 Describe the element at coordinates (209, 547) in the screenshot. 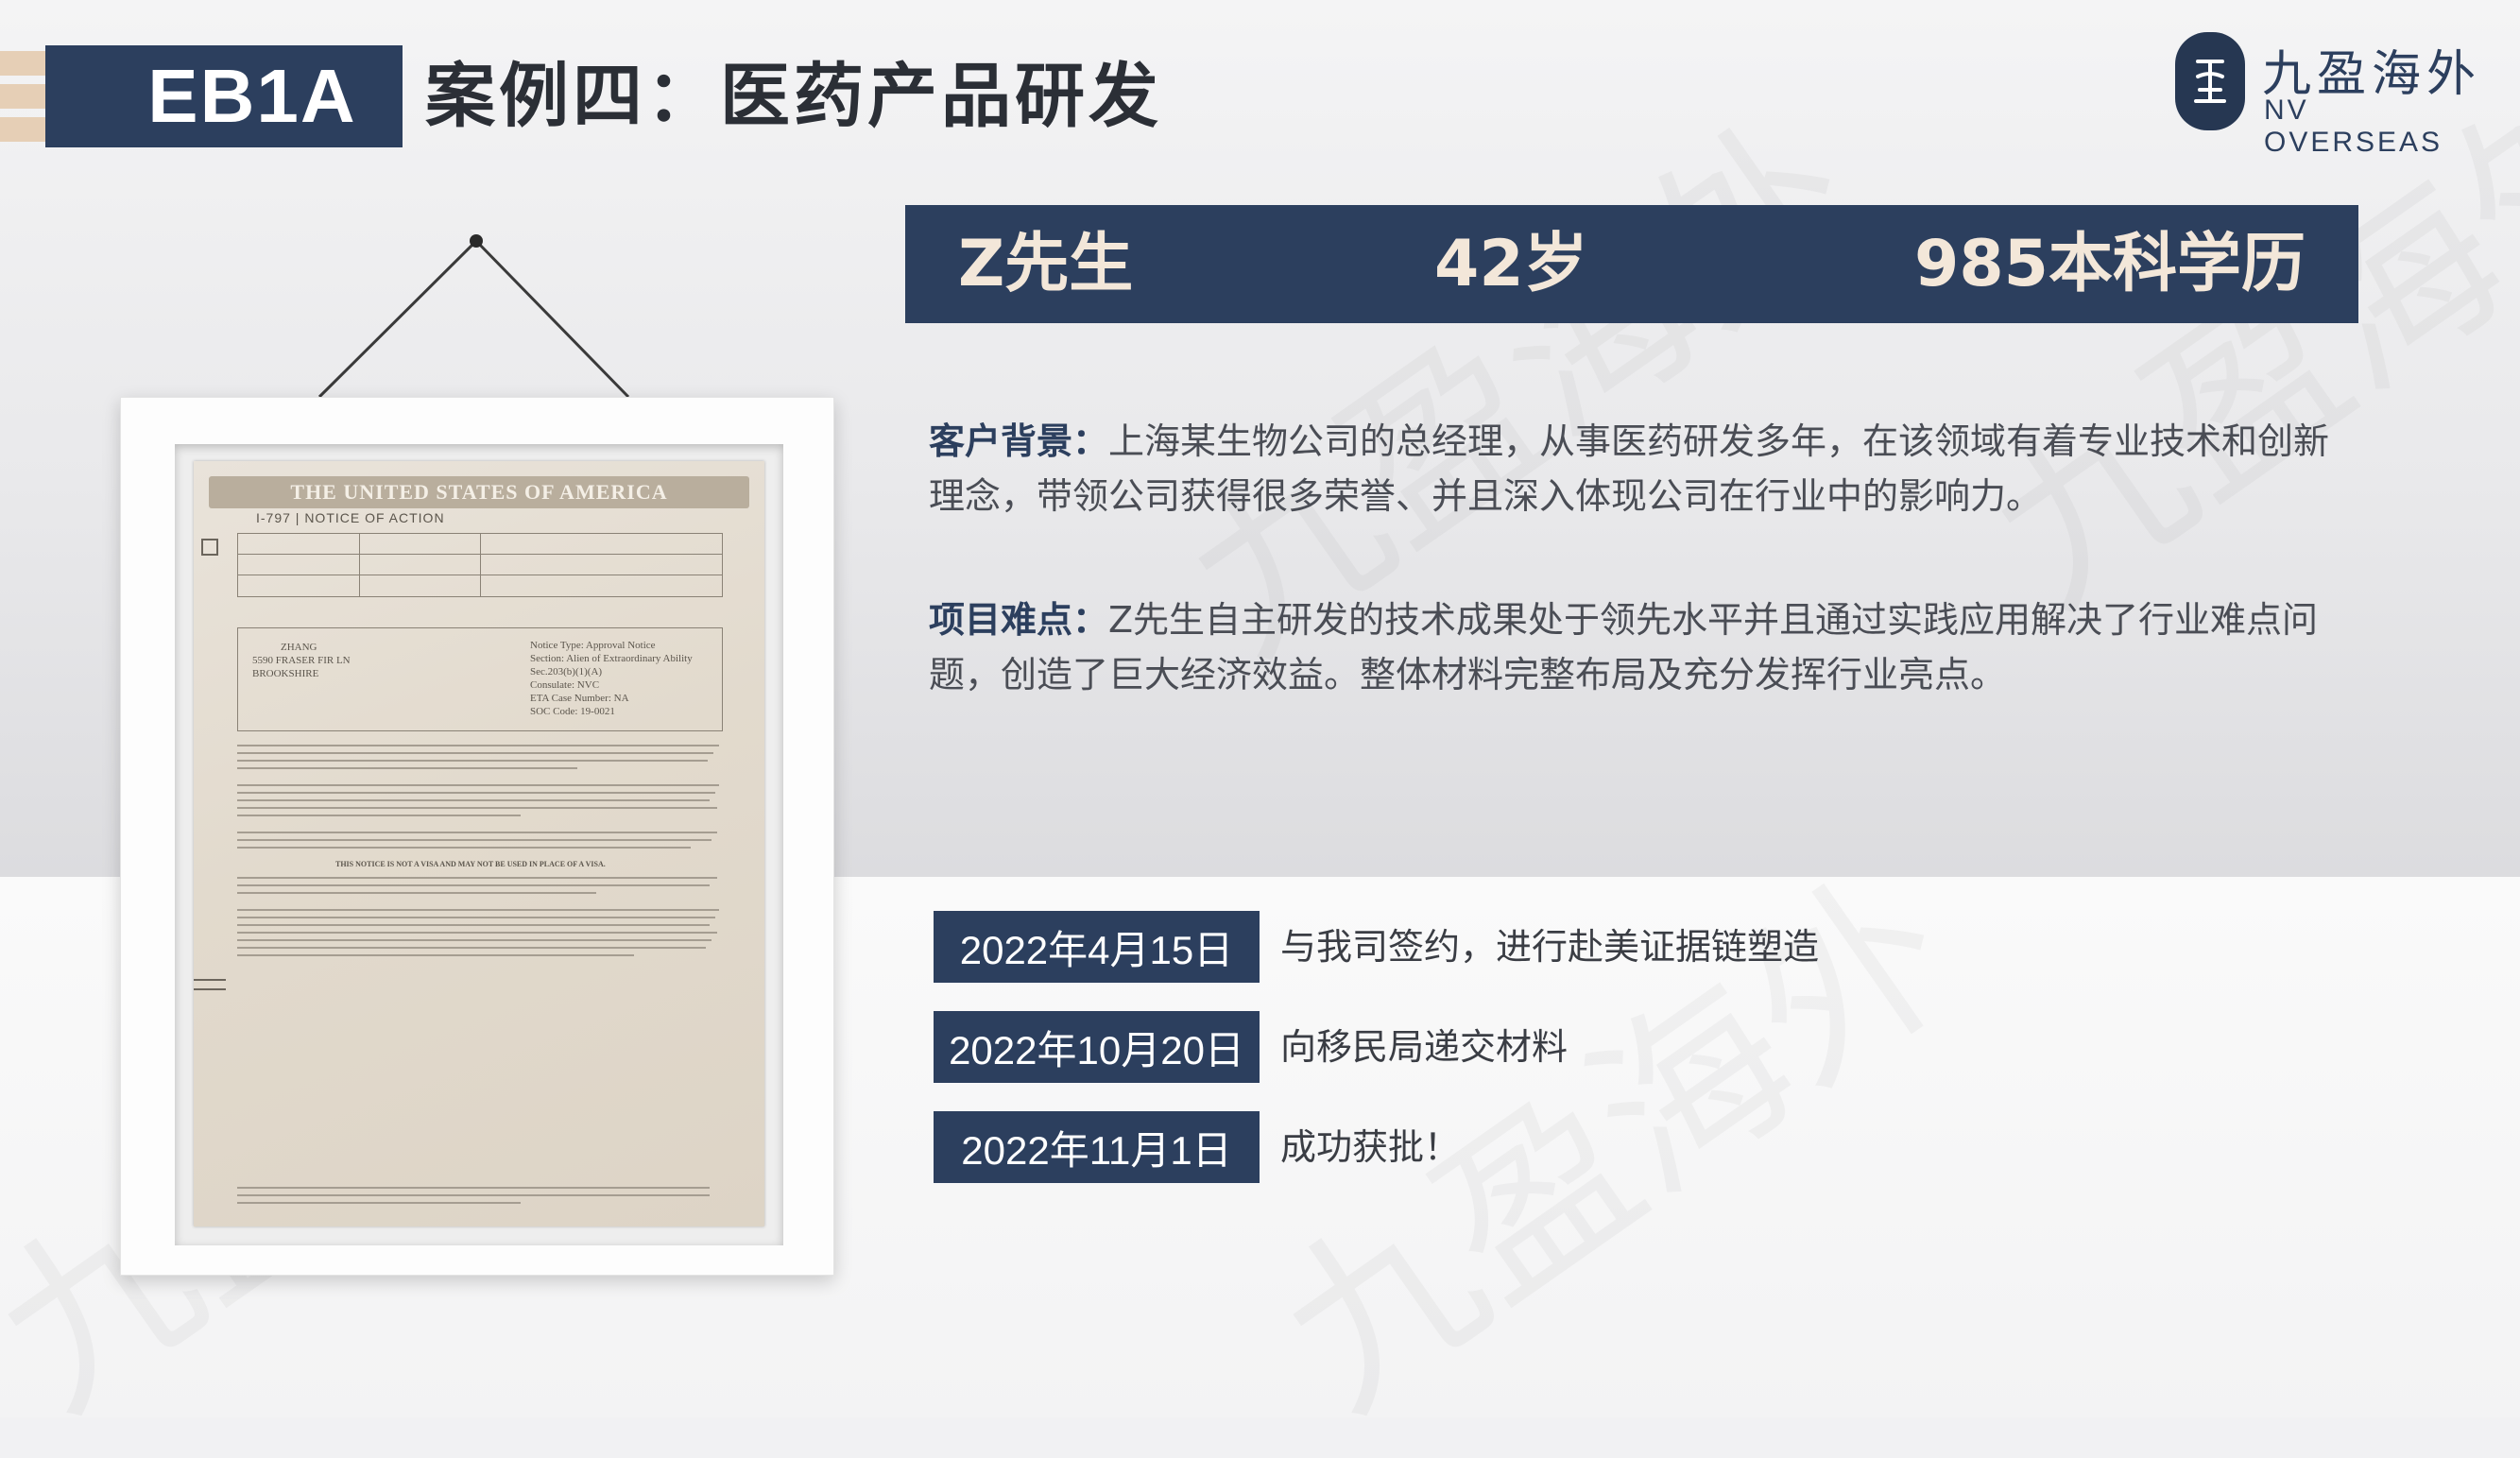

I see `barcode-icon` at that location.